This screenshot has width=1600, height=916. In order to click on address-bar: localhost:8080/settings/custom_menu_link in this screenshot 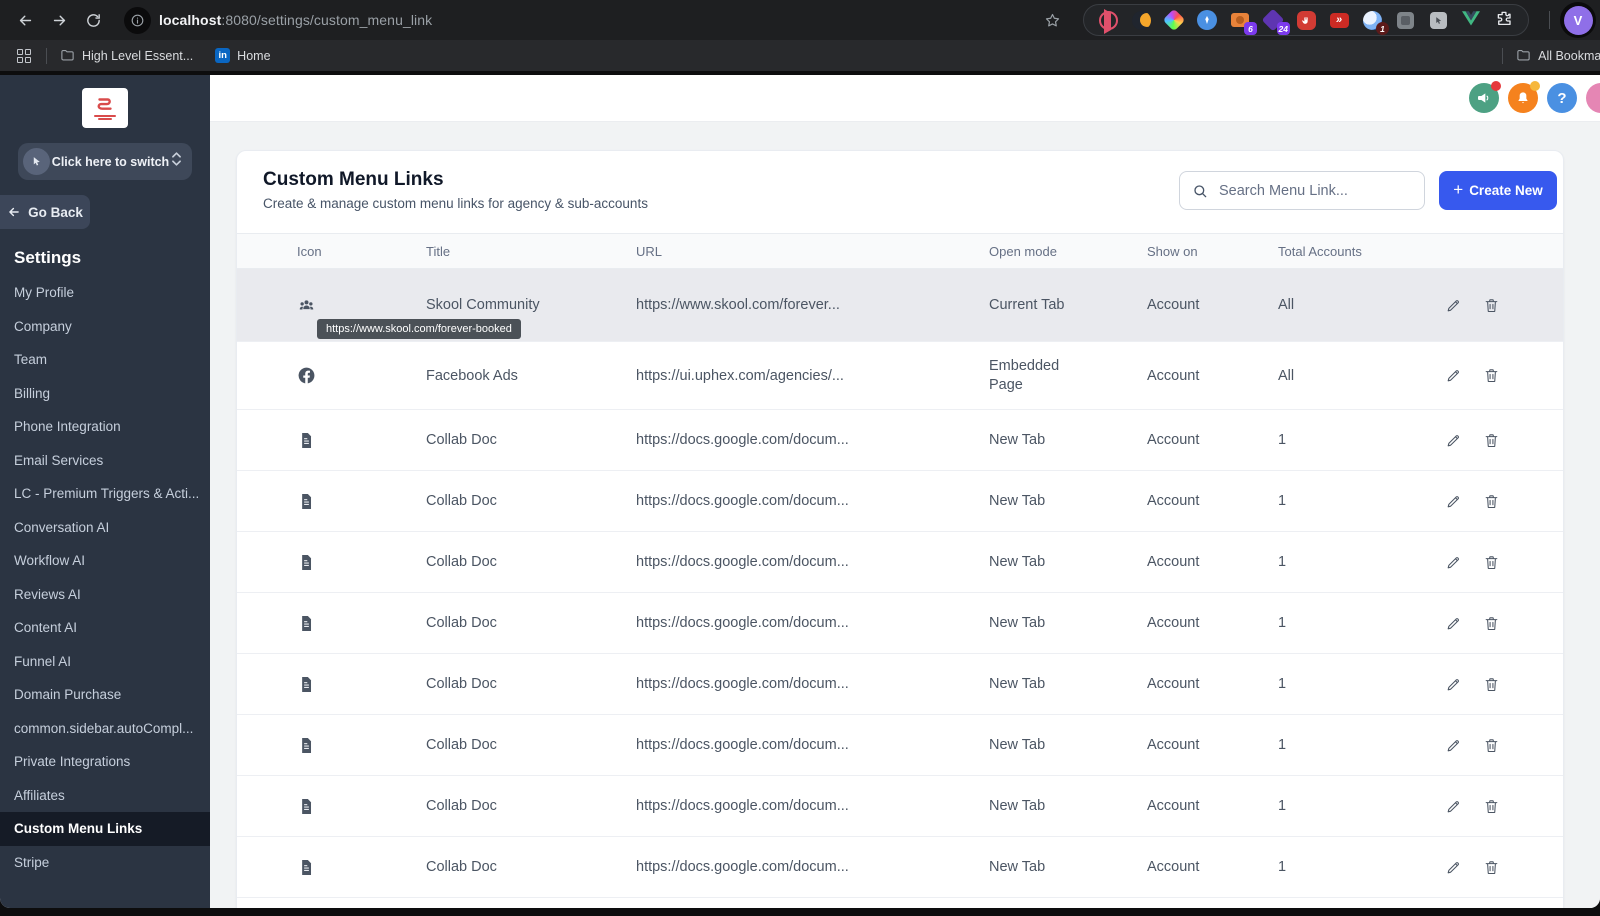, I will do `click(295, 20)`.